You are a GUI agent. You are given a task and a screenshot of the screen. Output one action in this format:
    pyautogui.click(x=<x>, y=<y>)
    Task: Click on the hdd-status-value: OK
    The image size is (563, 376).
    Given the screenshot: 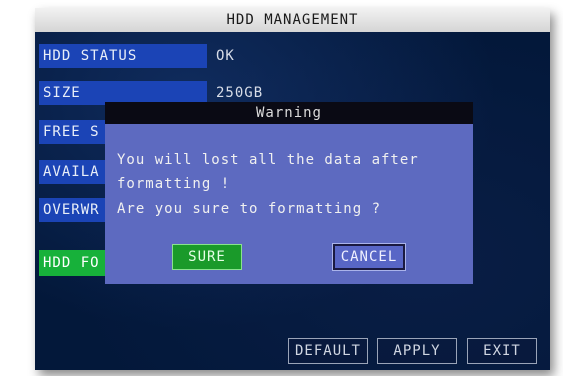 What is the action you would take?
    pyautogui.click(x=225, y=56)
    